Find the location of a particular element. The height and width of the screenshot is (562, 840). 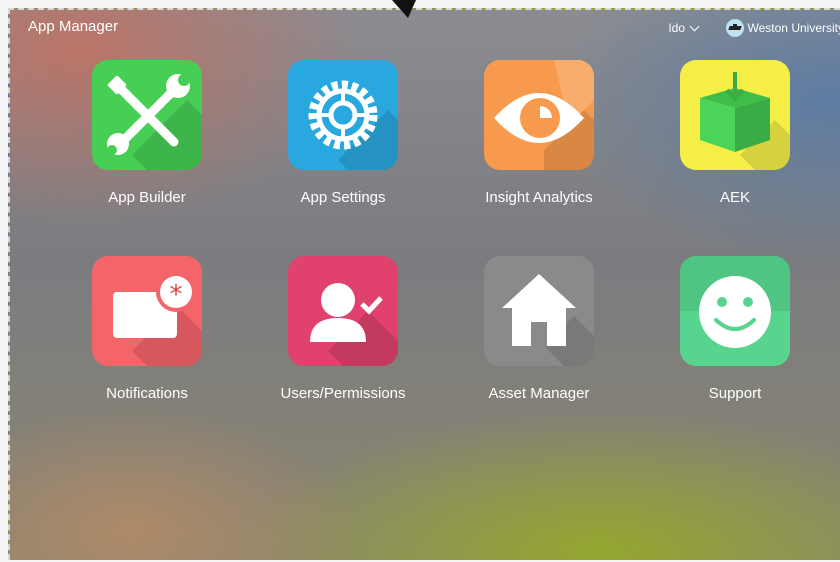

app-label: Notifications is located at coordinates (147, 393).